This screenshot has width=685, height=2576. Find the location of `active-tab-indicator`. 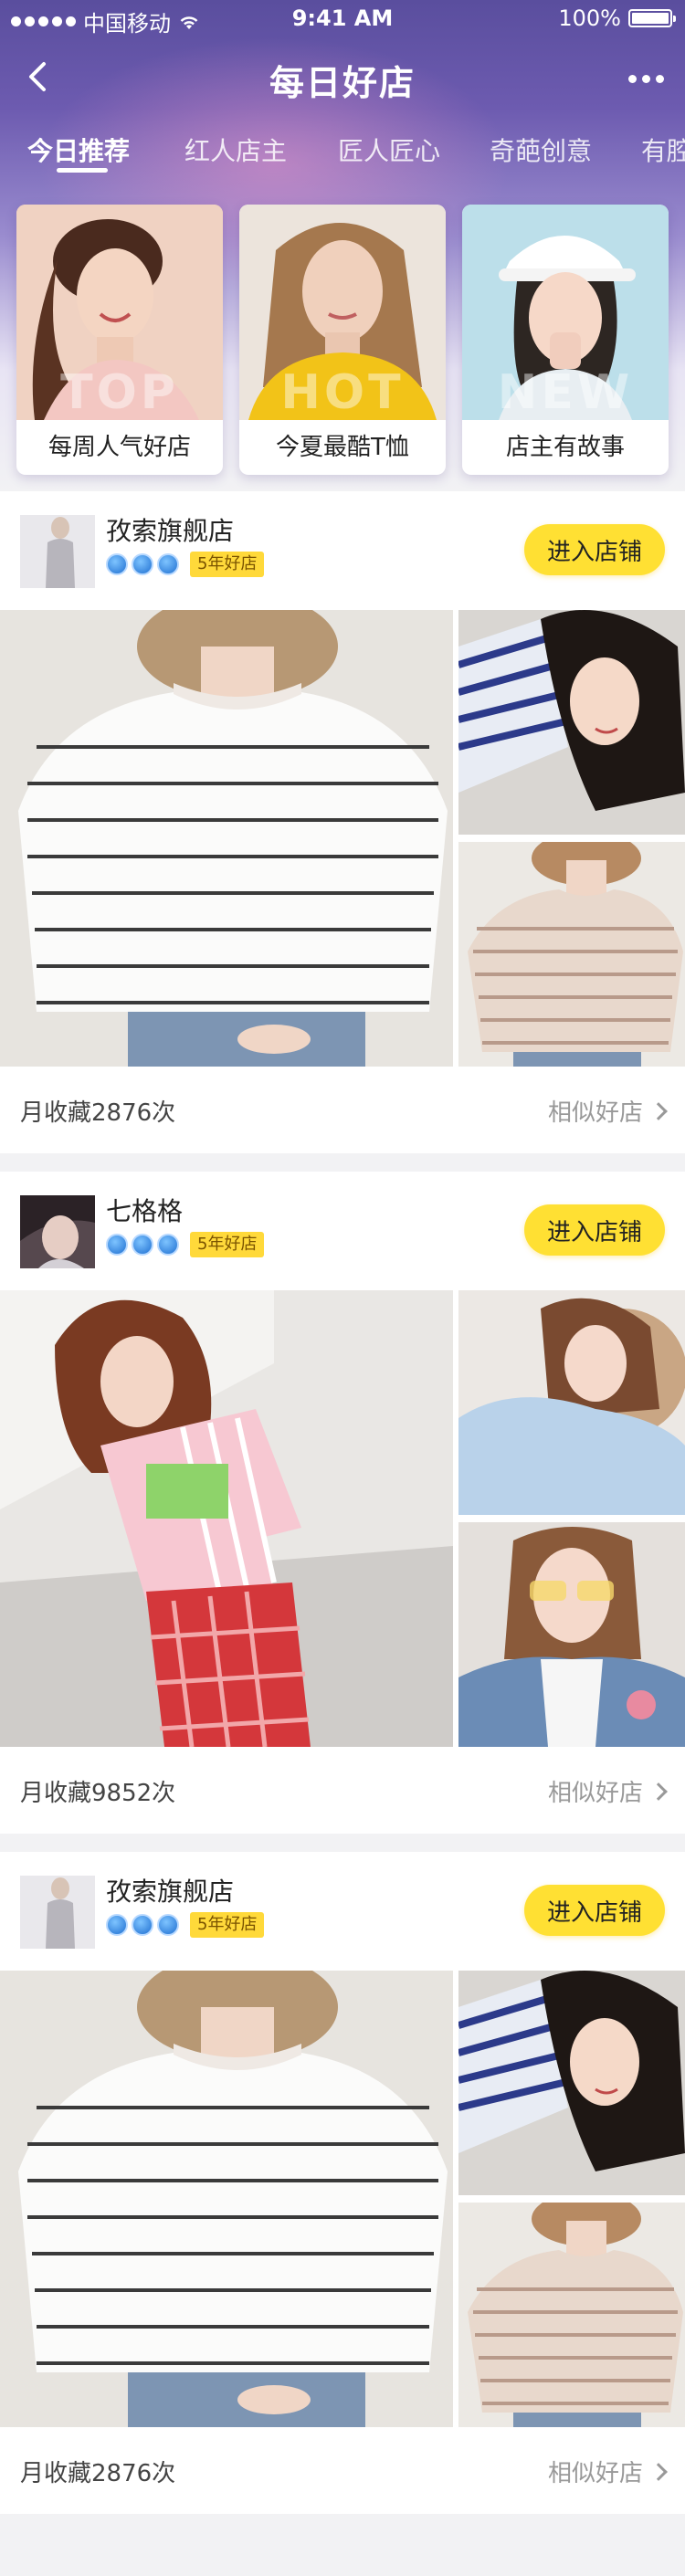

active-tab-indicator is located at coordinates (82, 170).